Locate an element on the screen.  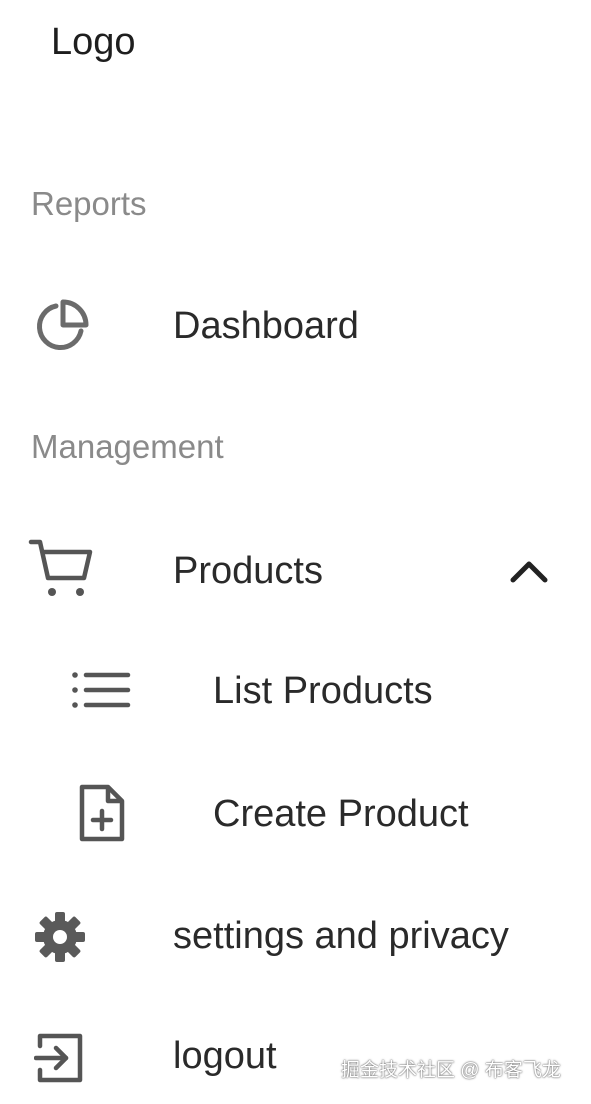
nav-item-products: Products is located at coordinates (295, 570).